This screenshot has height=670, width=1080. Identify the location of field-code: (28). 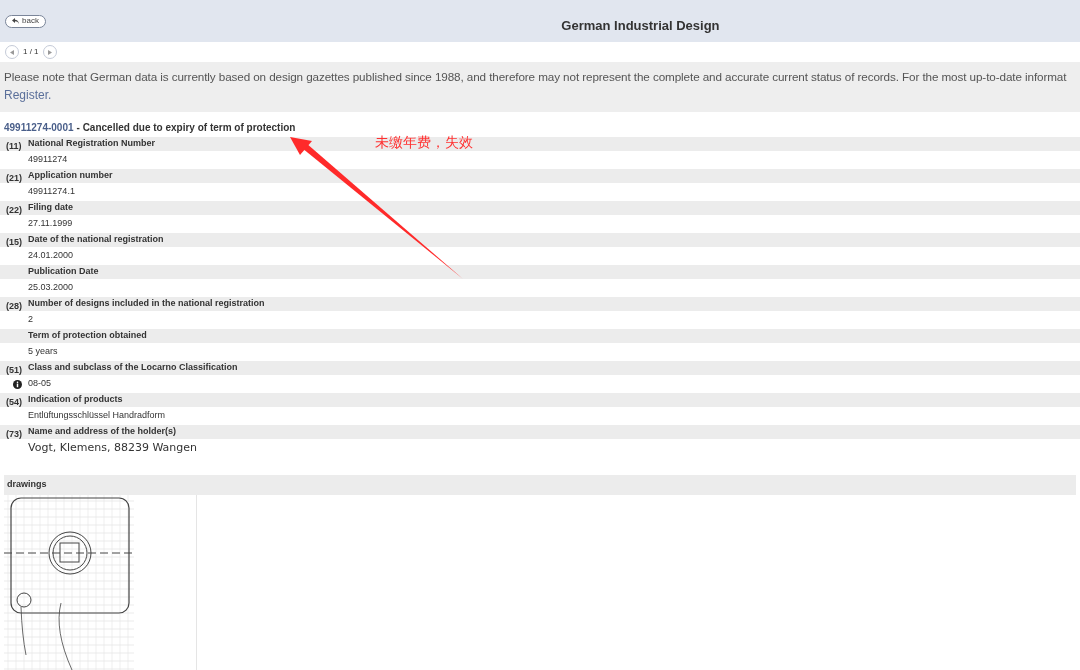
(14, 306).